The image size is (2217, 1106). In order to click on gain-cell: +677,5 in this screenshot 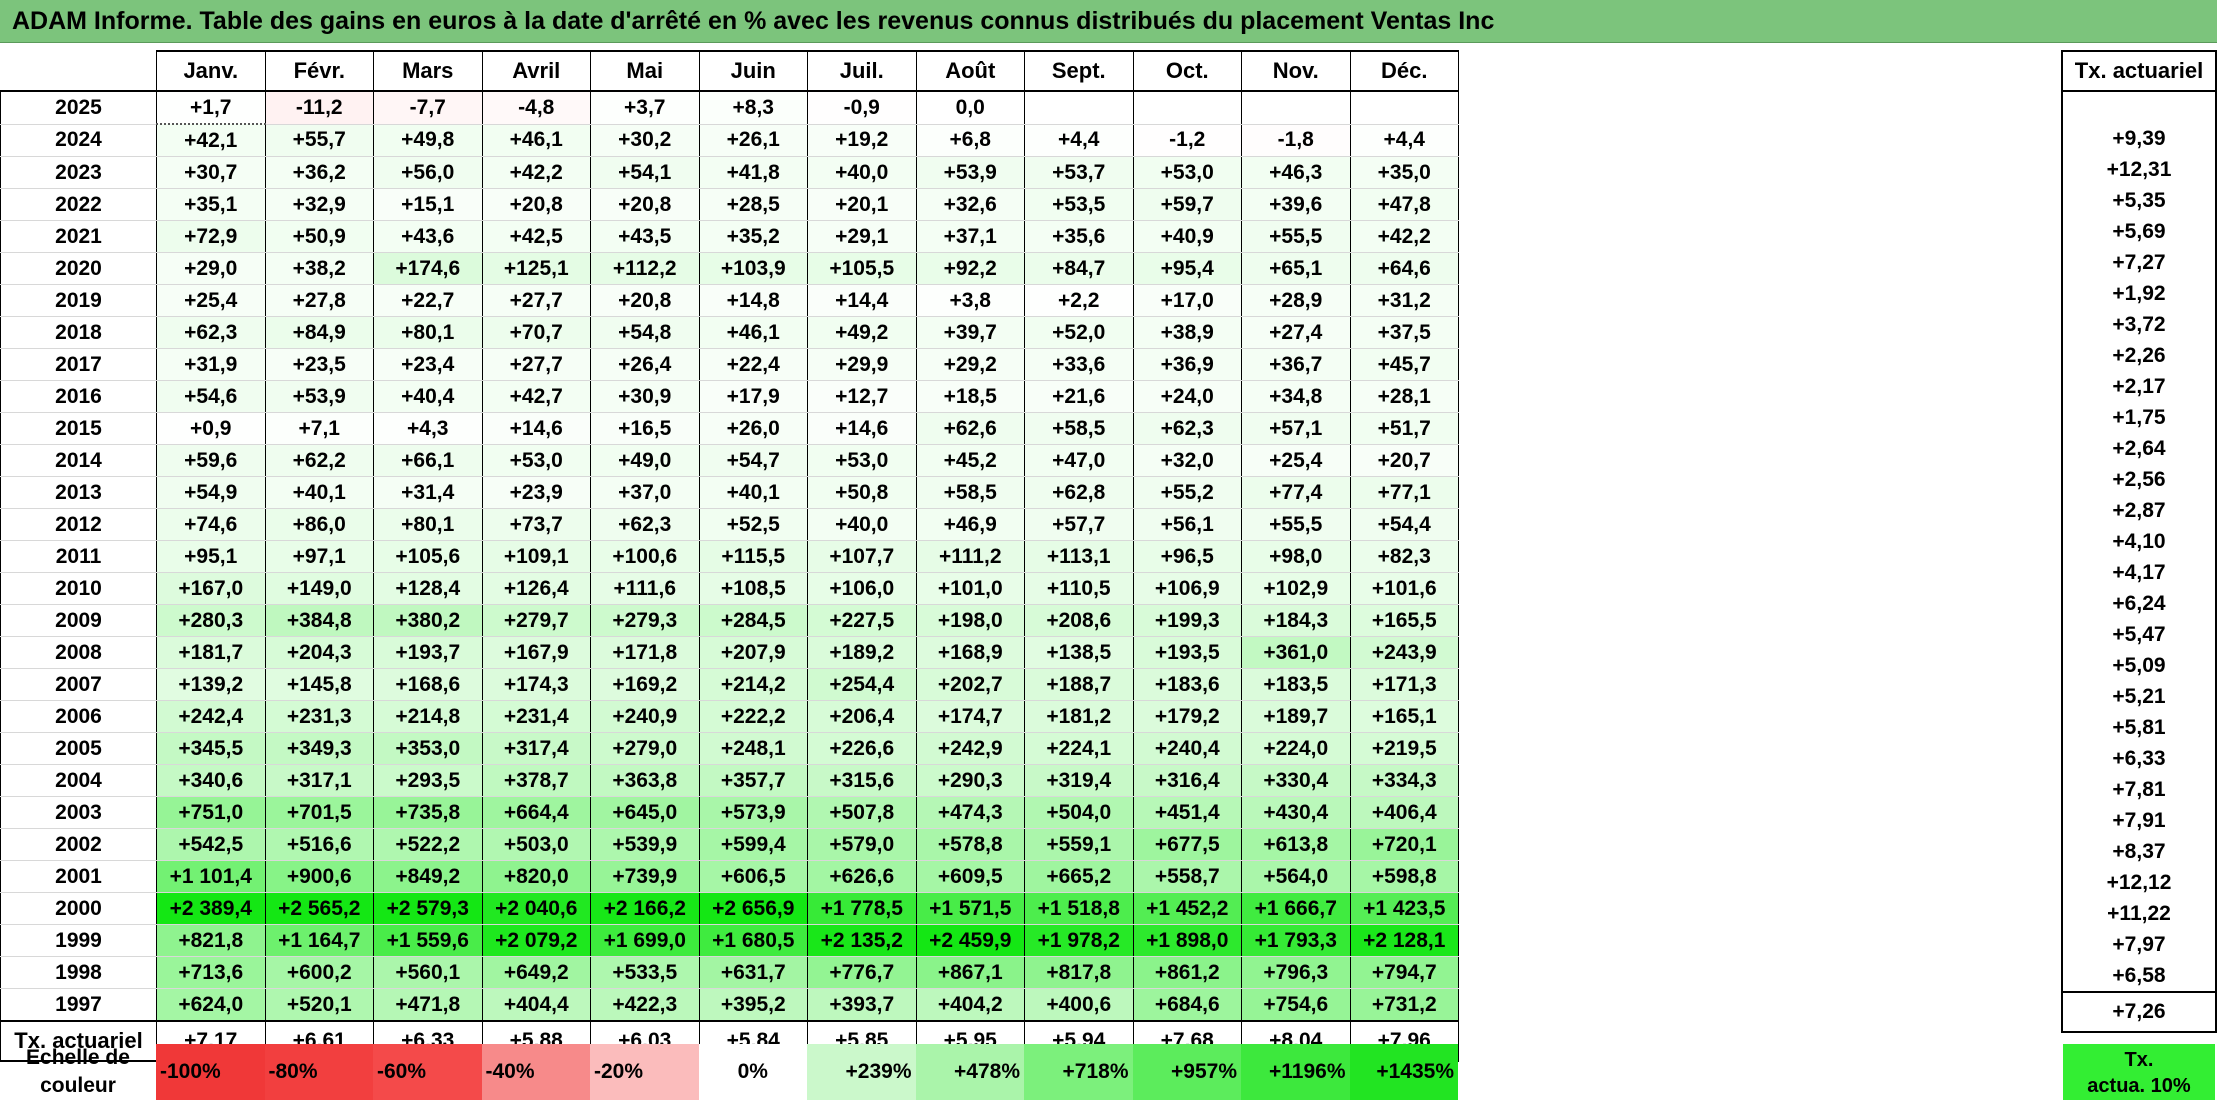, I will do `click(1187, 844)`.